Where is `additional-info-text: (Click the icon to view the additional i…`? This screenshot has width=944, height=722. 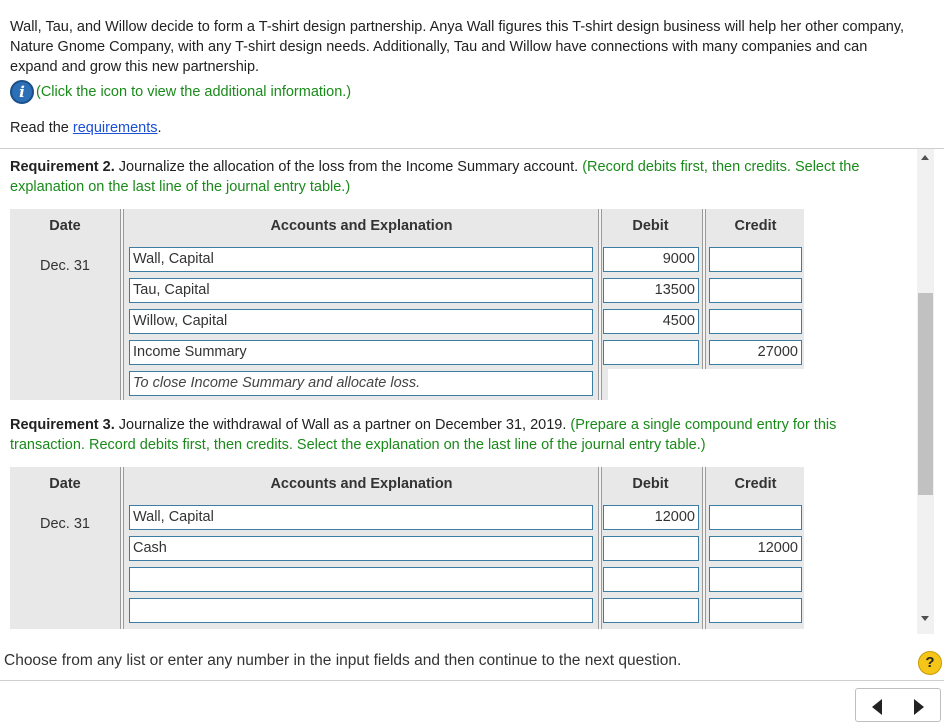
additional-info-text: (Click the icon to view the additional i… is located at coordinates (194, 92).